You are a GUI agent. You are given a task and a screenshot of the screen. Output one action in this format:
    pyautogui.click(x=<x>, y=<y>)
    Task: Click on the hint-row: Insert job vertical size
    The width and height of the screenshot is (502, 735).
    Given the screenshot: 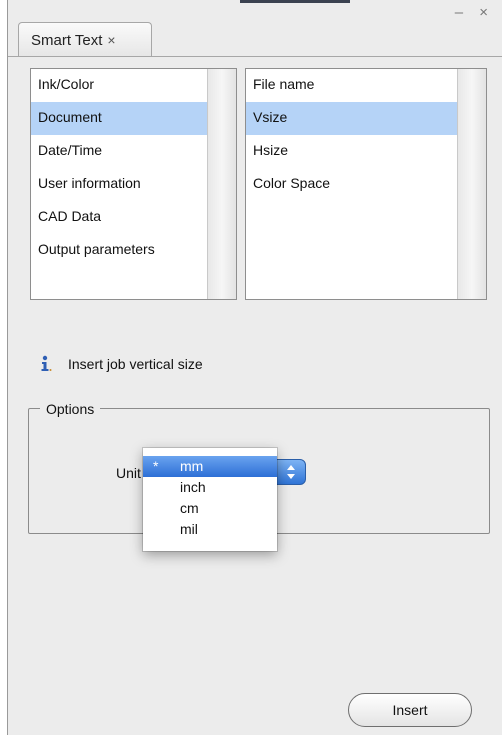 What is the action you would take?
    pyautogui.click(x=120, y=364)
    